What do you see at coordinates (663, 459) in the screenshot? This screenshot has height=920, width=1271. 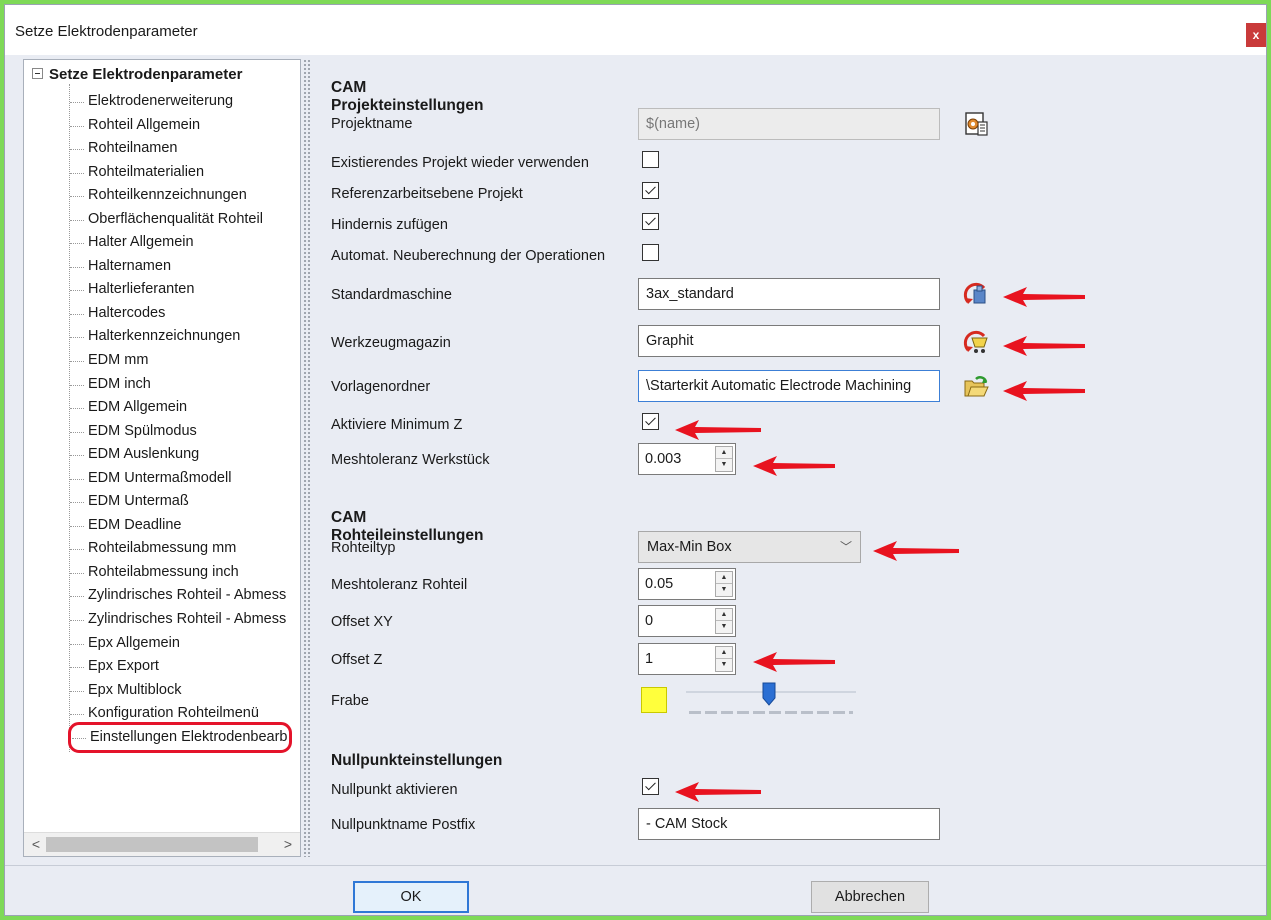 I see `mesh-workpiece-value: 0.003` at bounding box center [663, 459].